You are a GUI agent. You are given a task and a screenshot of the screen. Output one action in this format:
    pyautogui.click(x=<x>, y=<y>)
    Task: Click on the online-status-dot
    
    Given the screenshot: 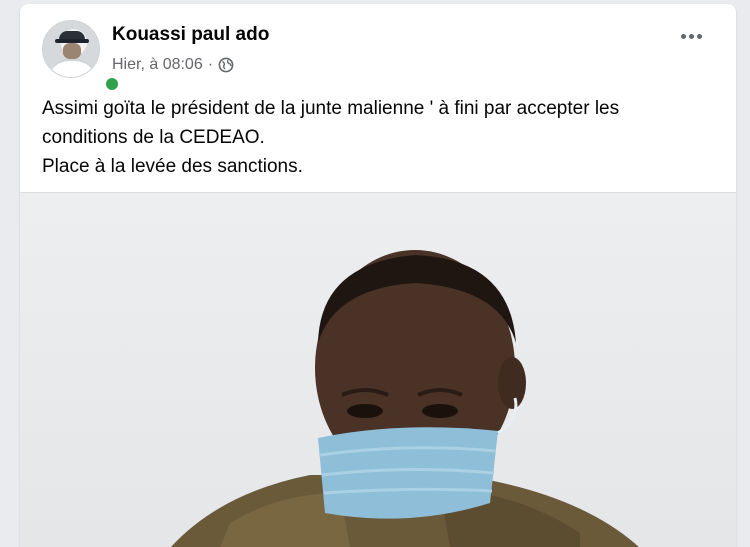 What is the action you would take?
    pyautogui.click(x=112, y=84)
    